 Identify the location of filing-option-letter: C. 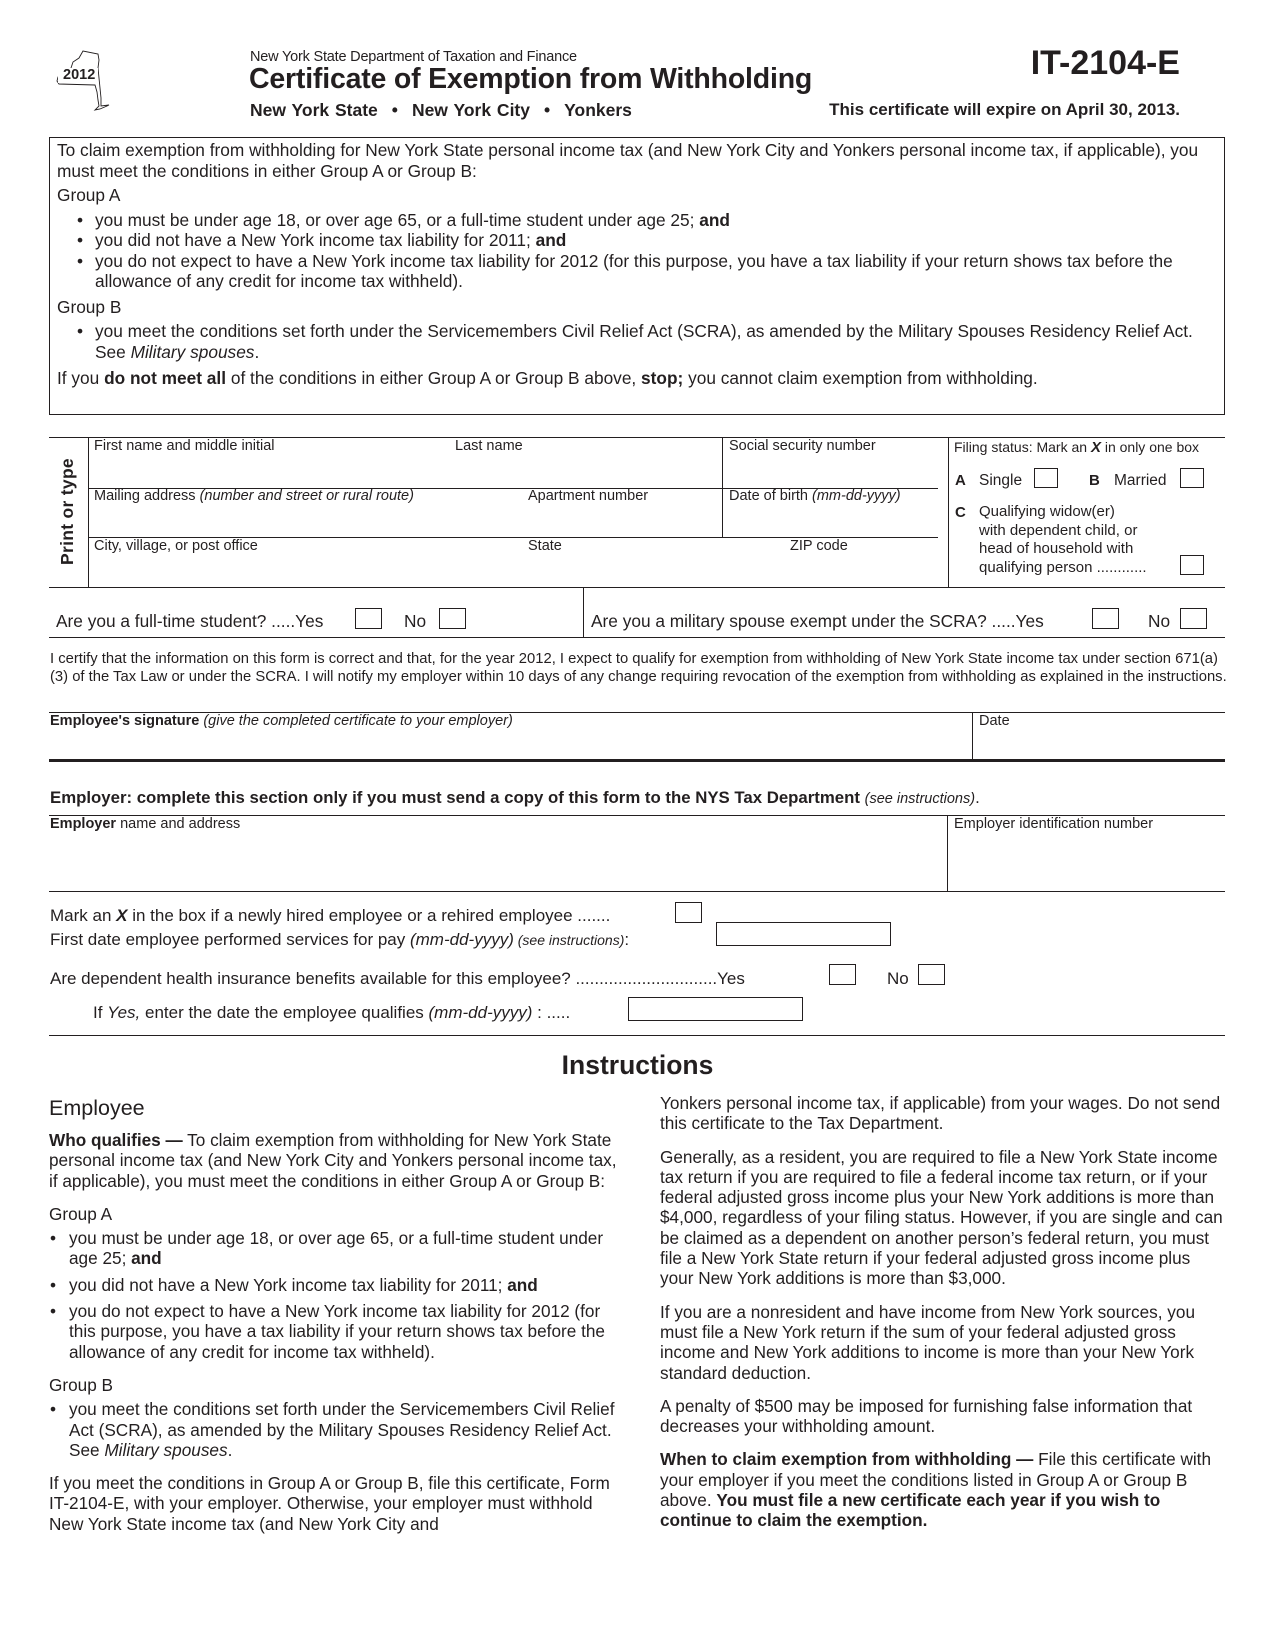
(960, 512).